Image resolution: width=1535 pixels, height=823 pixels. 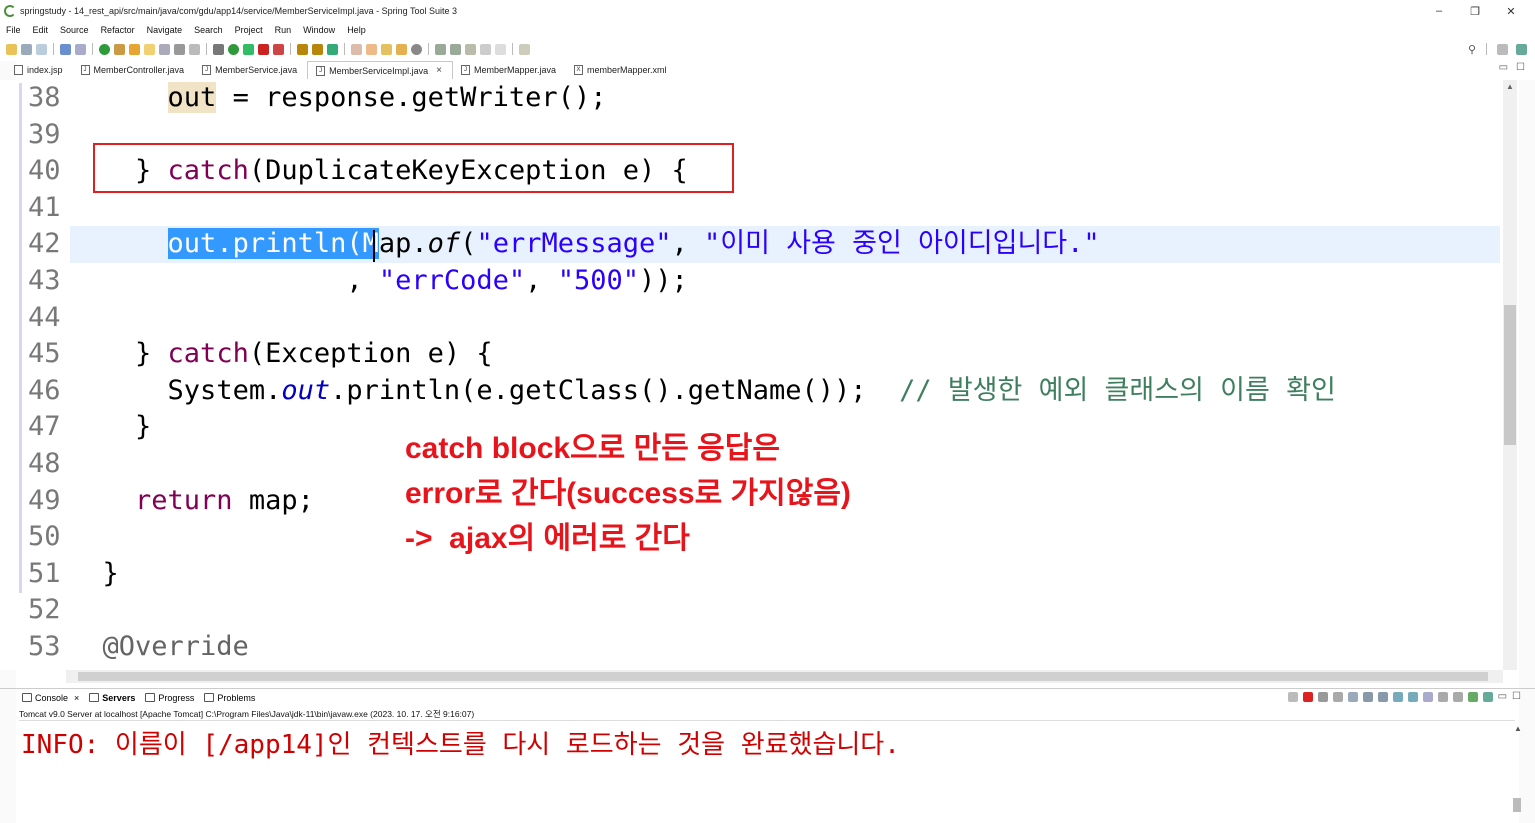 What do you see at coordinates (194, 49) in the screenshot?
I see `show-whitespace-icon` at bounding box center [194, 49].